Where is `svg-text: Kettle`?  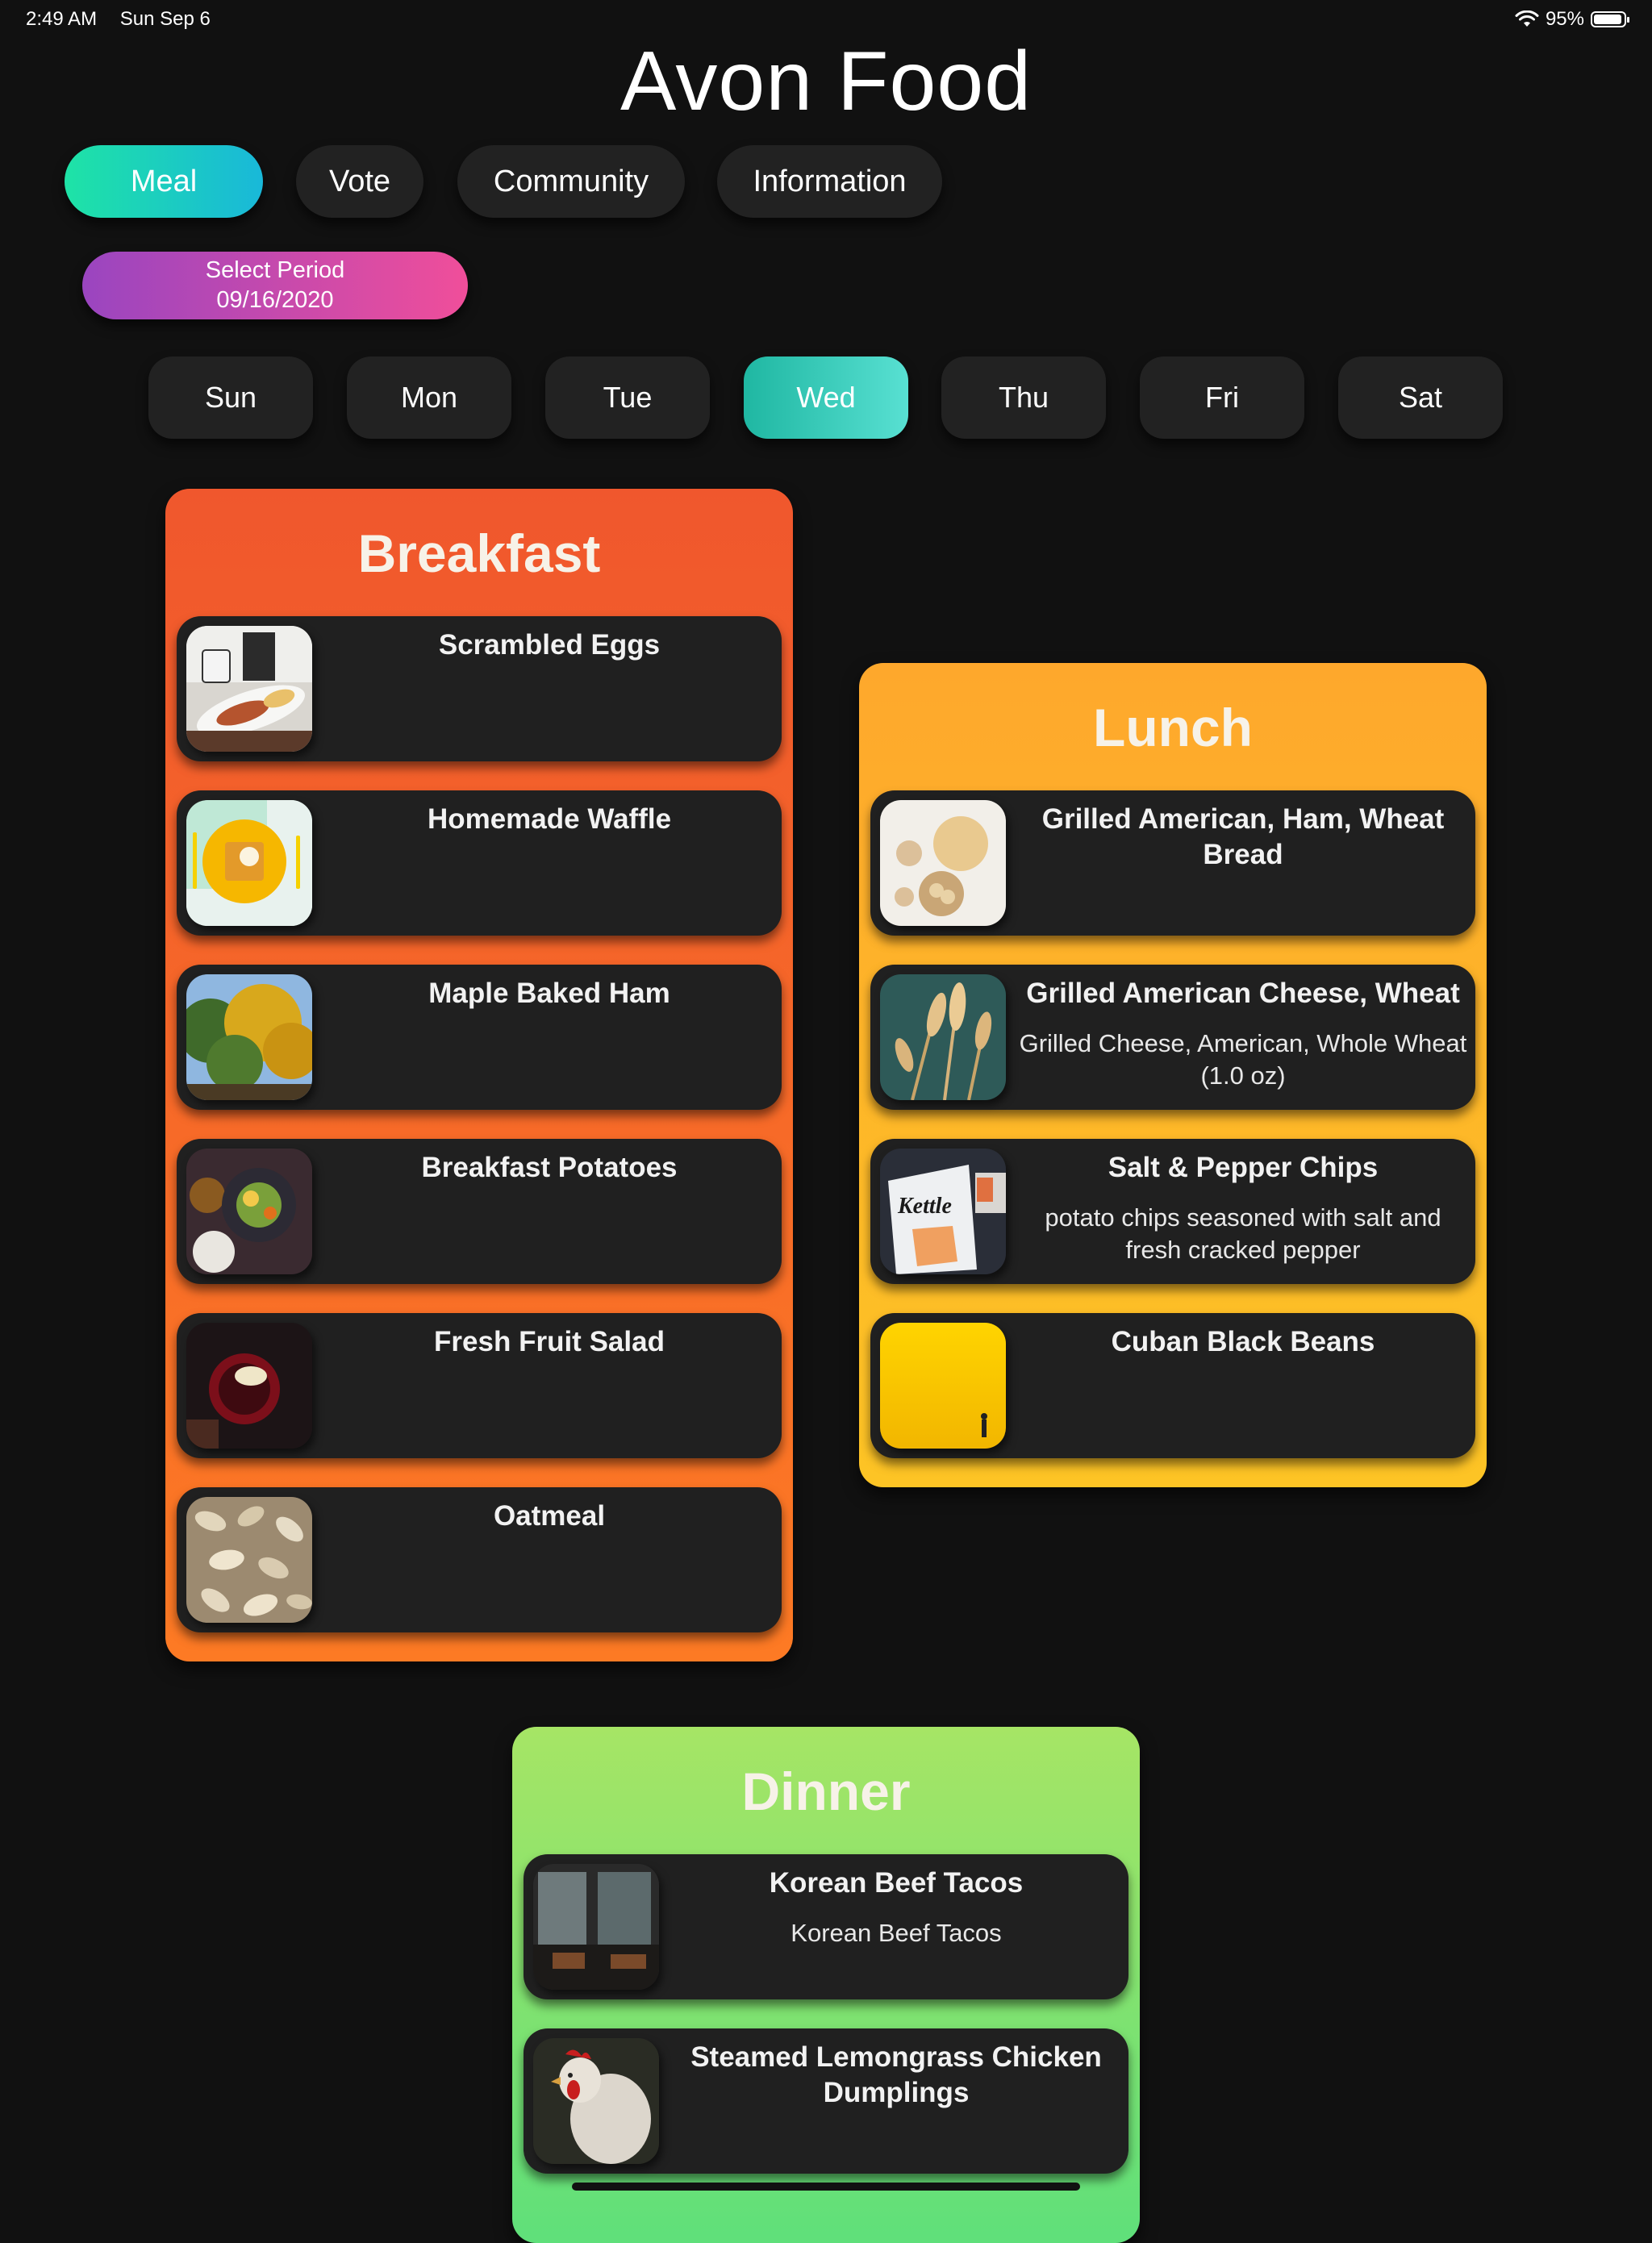
svg-text: Kettle is located at coordinates (924, 1206).